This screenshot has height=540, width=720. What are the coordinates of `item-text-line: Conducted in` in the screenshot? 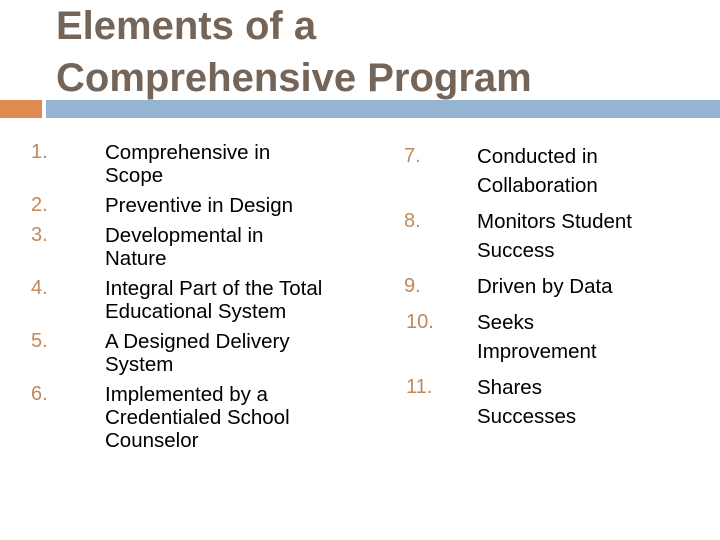 It's located at (537, 156).